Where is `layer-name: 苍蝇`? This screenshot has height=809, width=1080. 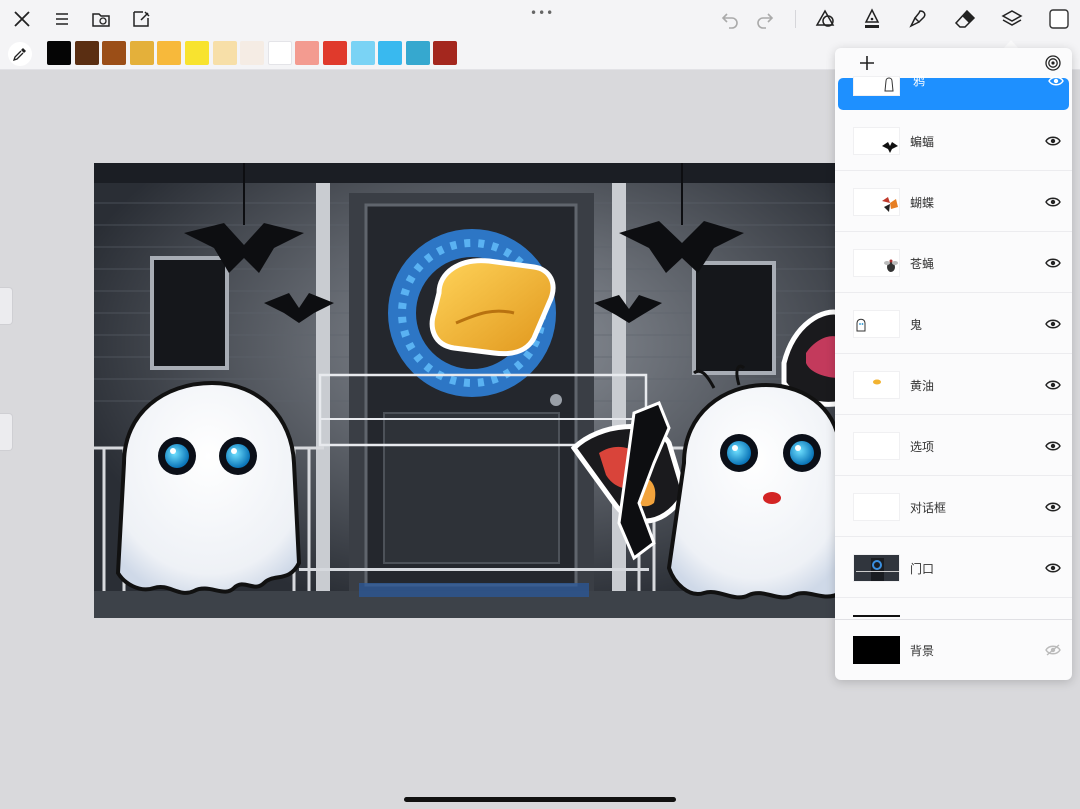
layer-name: 苍蝇 is located at coordinates (922, 264).